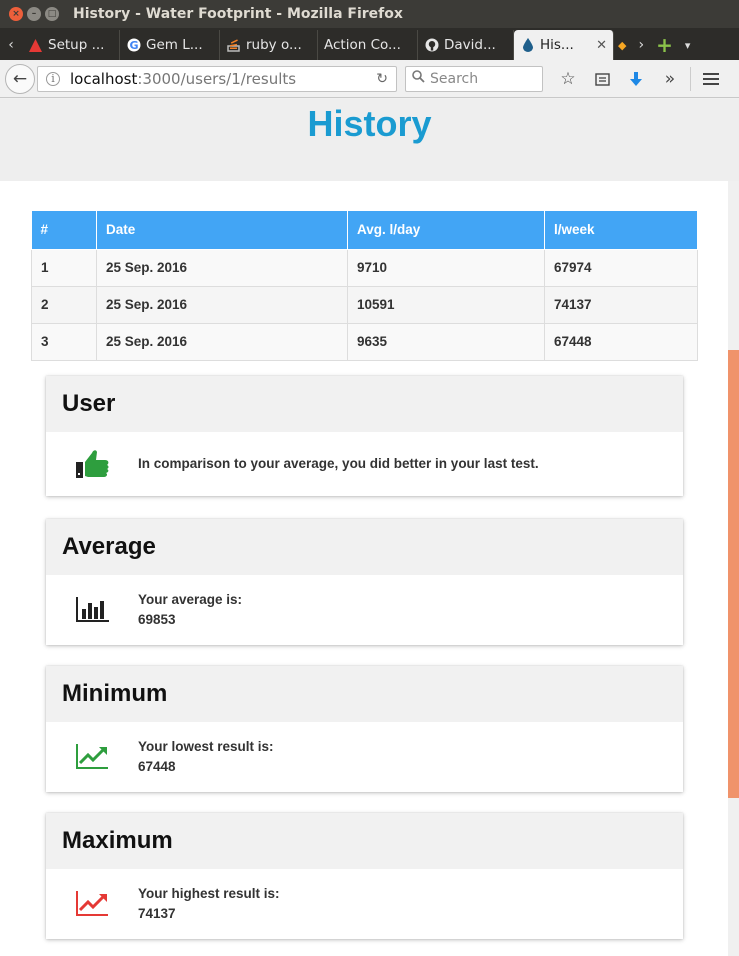 The image size is (739, 956). I want to click on overflow-chevron-icon: », so click(670, 79).